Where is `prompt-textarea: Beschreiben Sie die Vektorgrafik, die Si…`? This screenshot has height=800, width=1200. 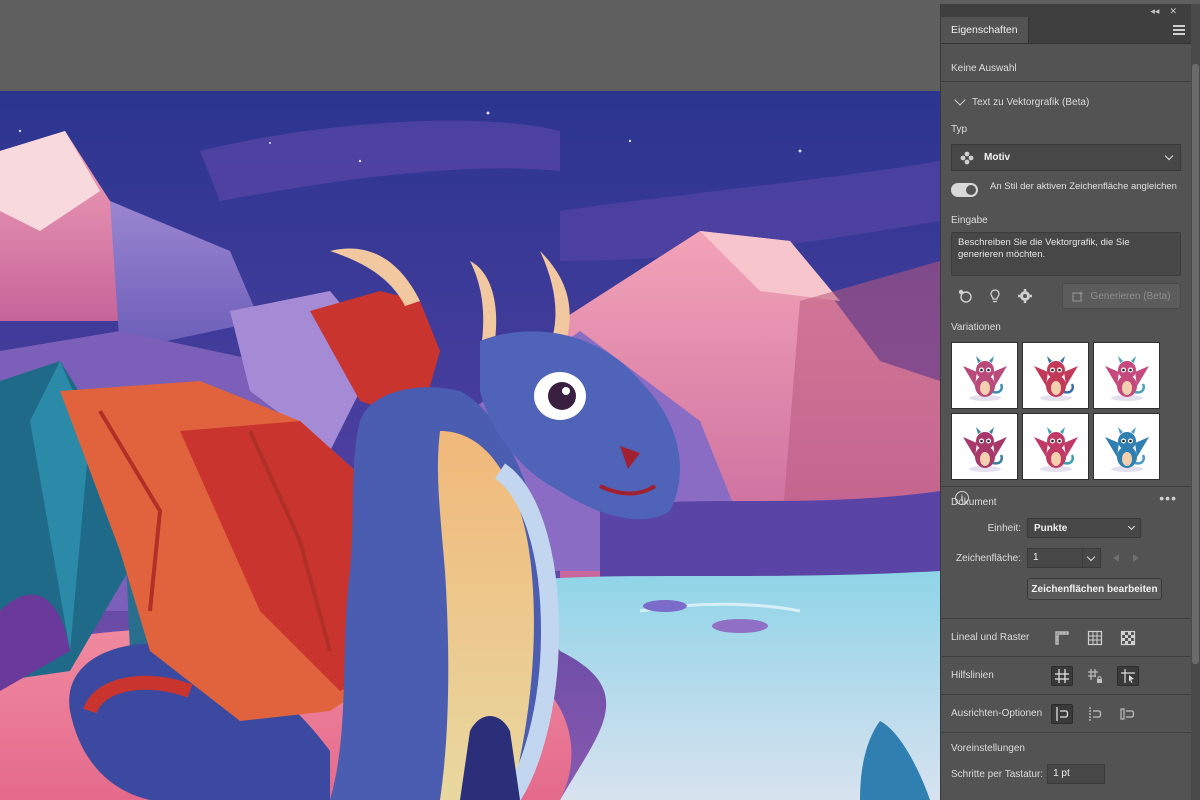 prompt-textarea: Beschreiben Sie die Vektorgrafik, die Si… is located at coordinates (1066, 254).